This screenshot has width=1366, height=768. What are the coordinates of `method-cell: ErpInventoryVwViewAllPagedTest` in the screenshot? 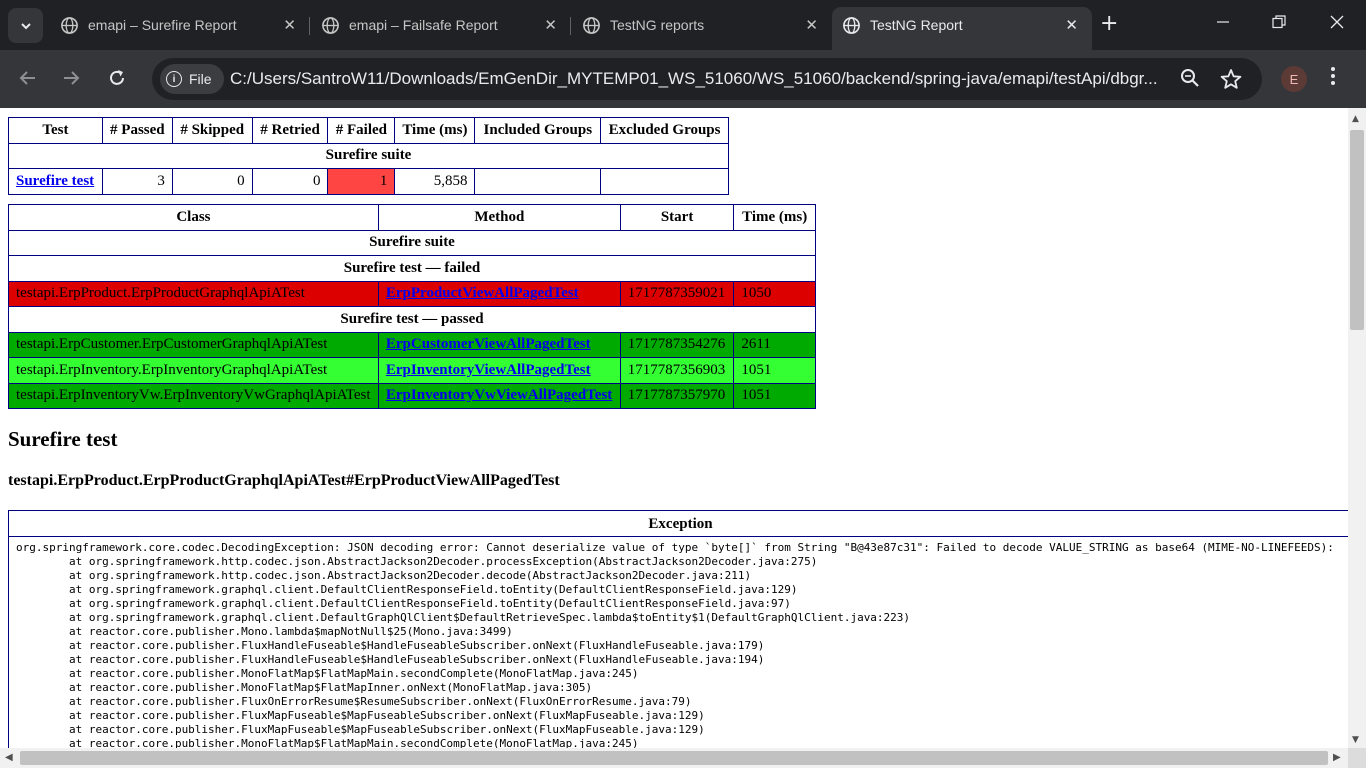 It's located at (499, 395).